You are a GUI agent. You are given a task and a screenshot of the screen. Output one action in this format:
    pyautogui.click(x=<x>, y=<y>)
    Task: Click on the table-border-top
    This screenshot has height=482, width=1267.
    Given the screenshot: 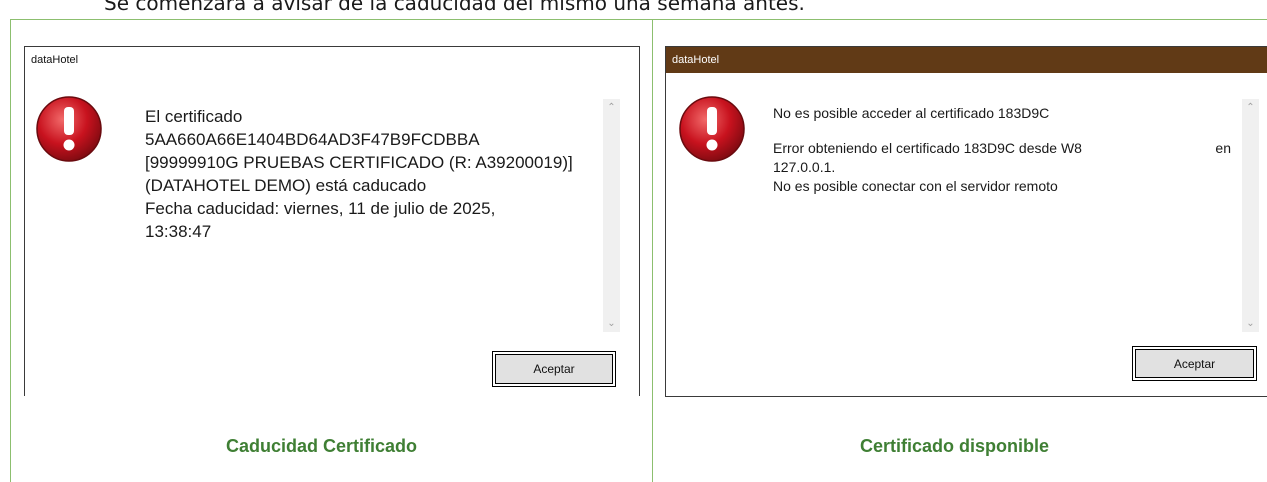 What is the action you would take?
    pyautogui.click(x=638, y=19)
    